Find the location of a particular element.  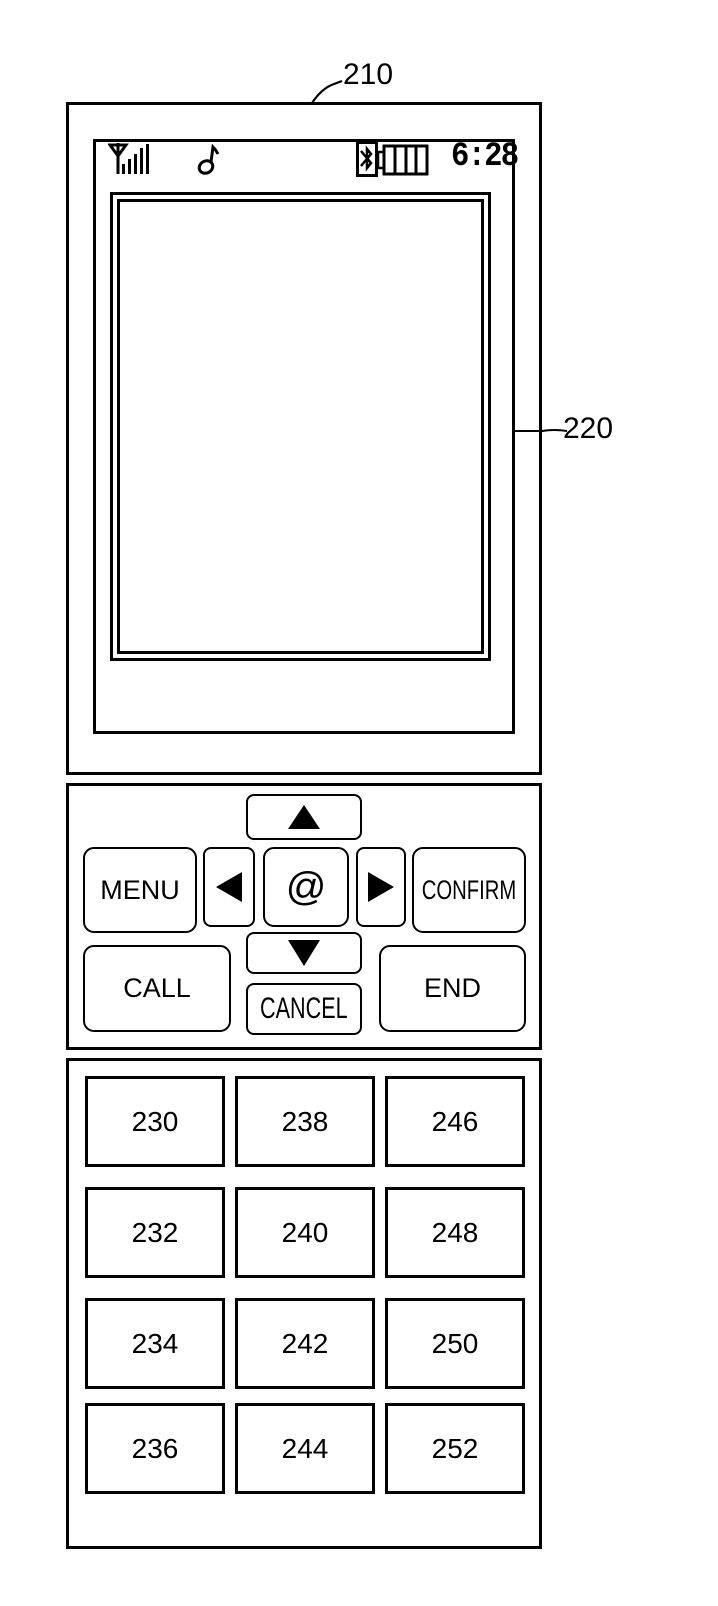

confirm-button: CONFIRM is located at coordinates (469, 890).